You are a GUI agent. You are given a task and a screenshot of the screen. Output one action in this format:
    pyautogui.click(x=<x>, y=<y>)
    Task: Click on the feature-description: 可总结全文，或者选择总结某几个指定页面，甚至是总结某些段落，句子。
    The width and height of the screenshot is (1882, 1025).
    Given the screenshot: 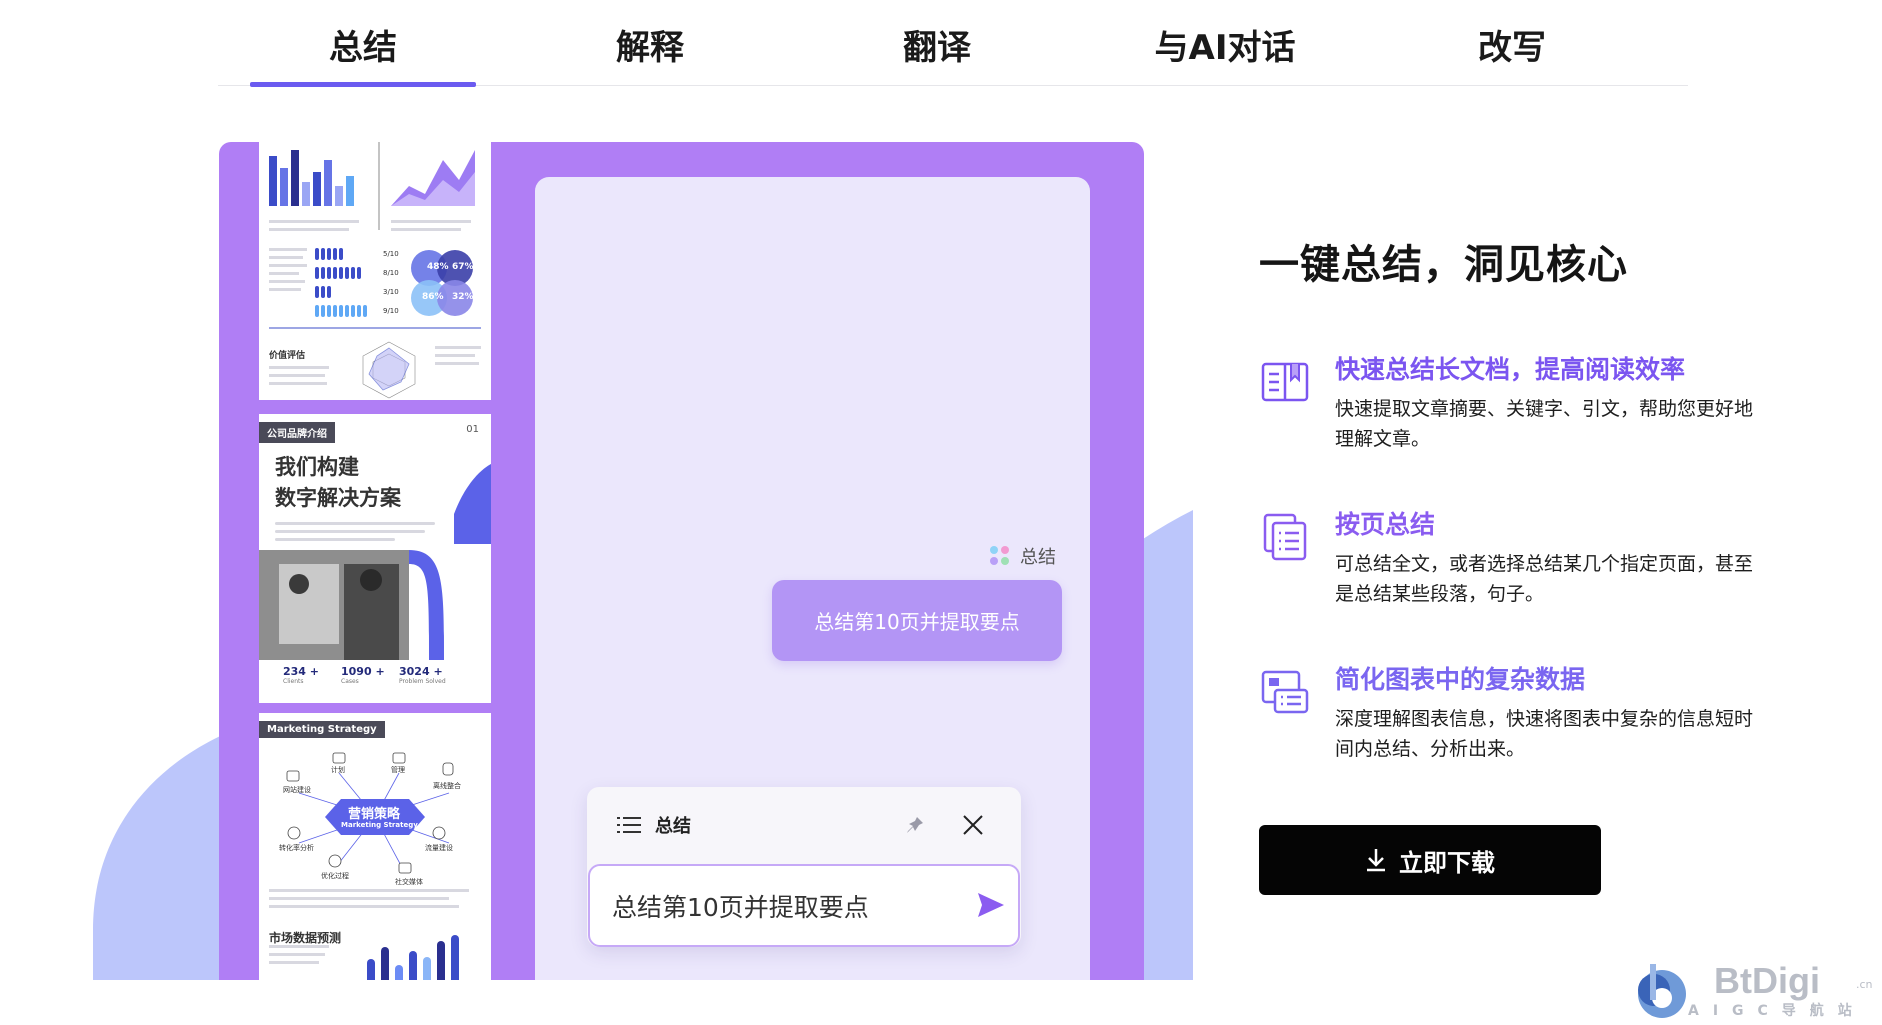 What is the action you would take?
    pyautogui.click(x=1544, y=579)
    